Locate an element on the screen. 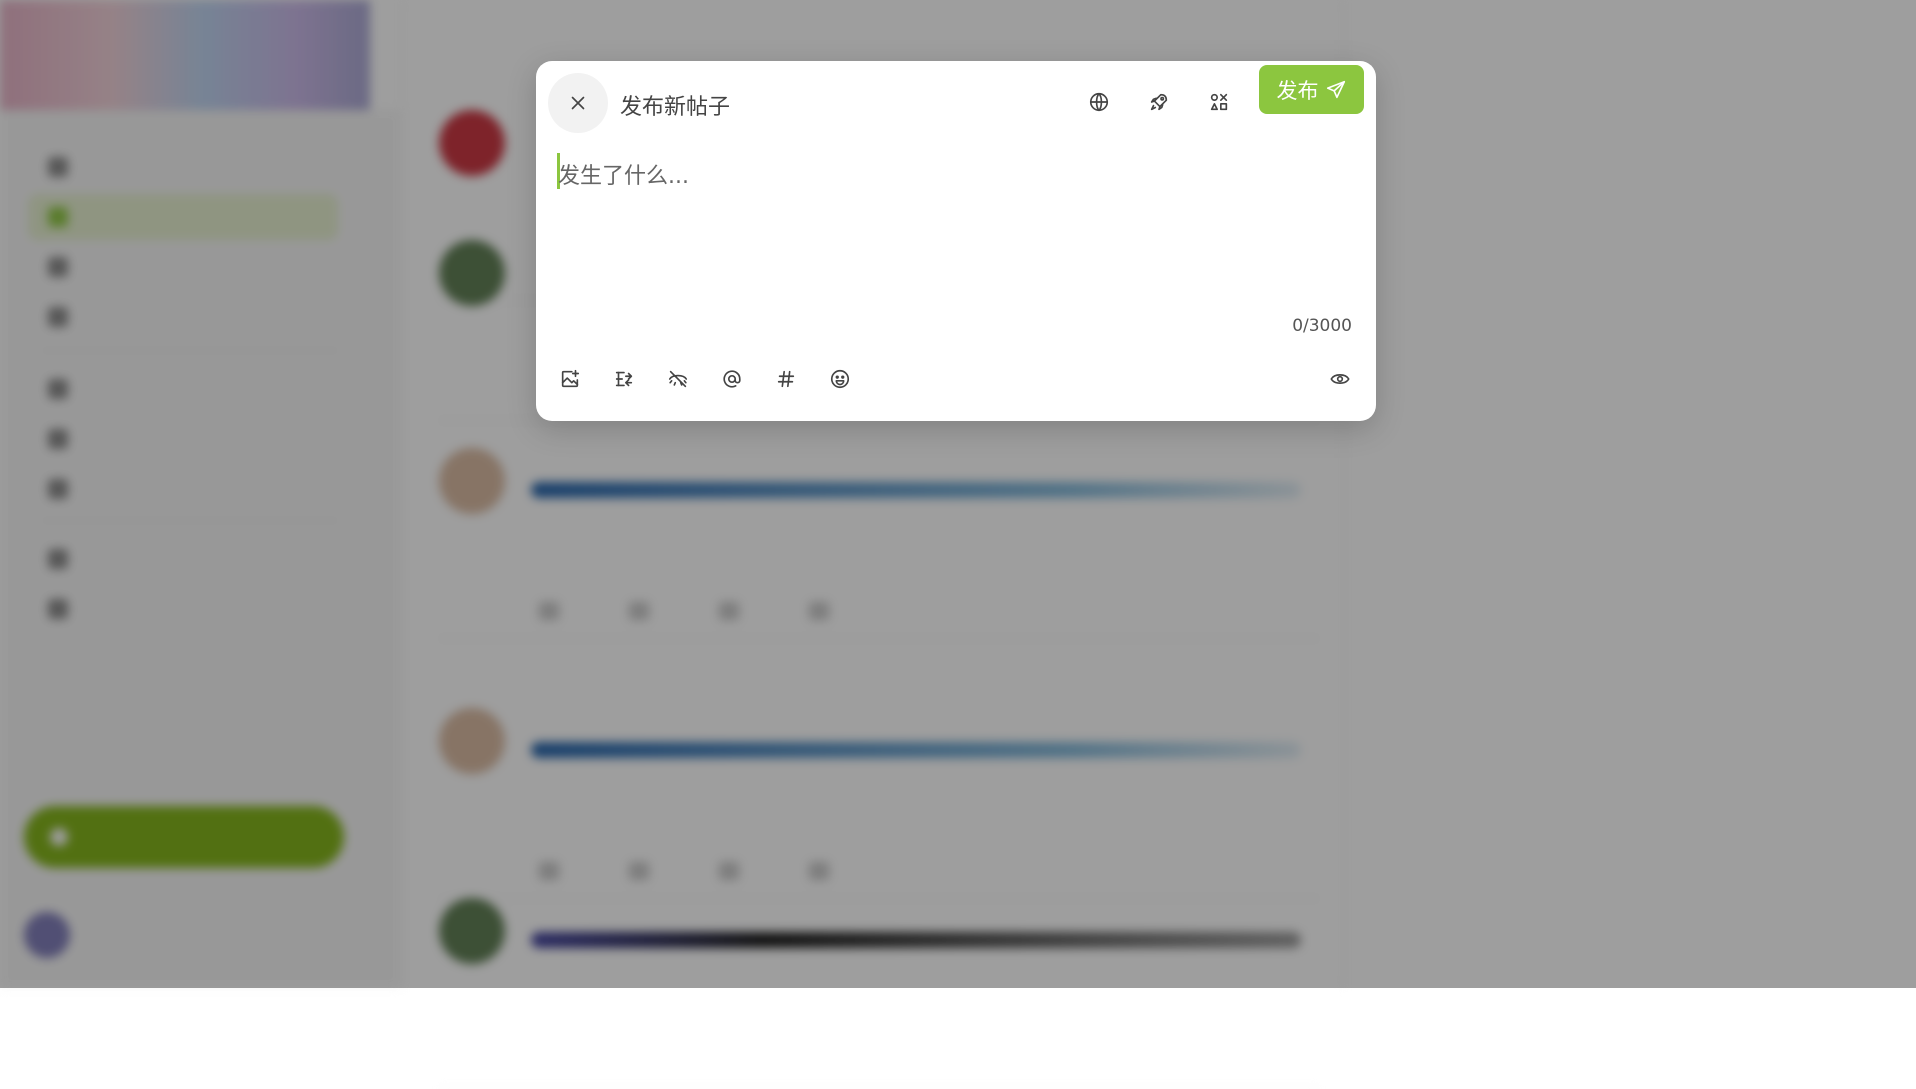 This screenshot has width=1916, height=1089. apps-button is located at coordinates (1219, 102).